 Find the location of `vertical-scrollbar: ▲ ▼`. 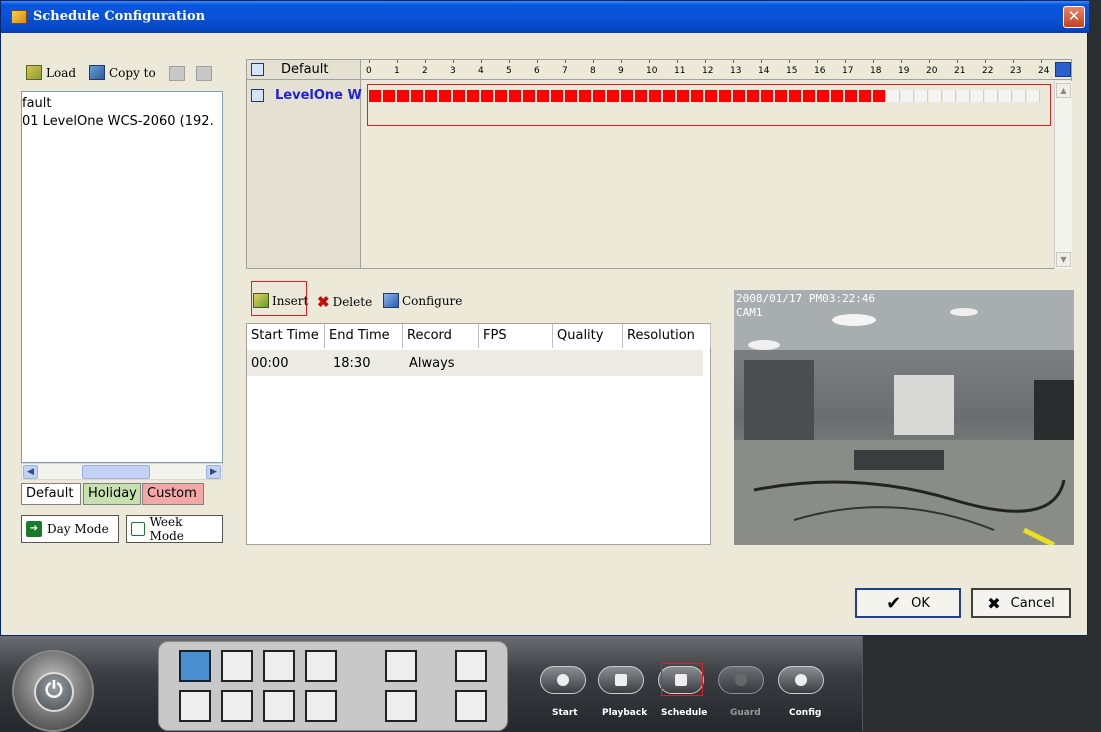

vertical-scrollbar: ▲ ▼ is located at coordinates (1063, 175).